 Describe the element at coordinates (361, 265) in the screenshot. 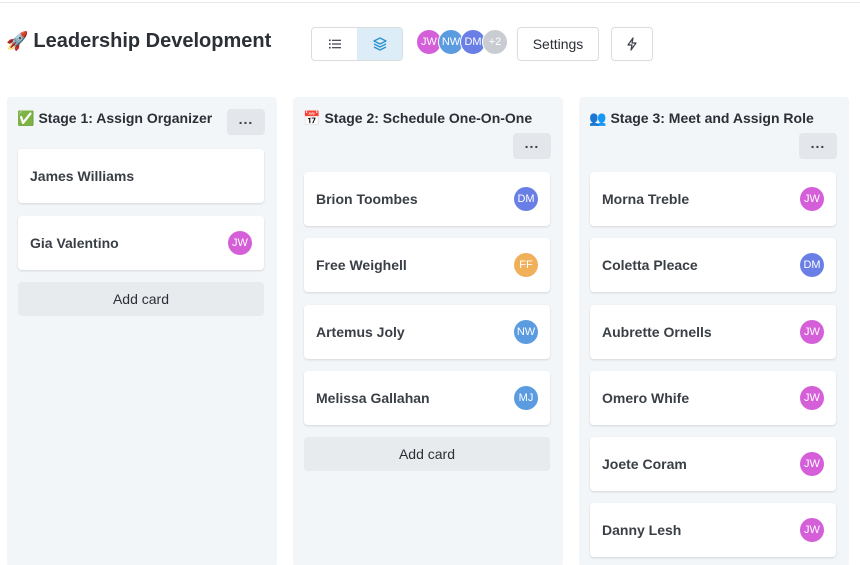

I see `card-title: Free Weighell` at that location.